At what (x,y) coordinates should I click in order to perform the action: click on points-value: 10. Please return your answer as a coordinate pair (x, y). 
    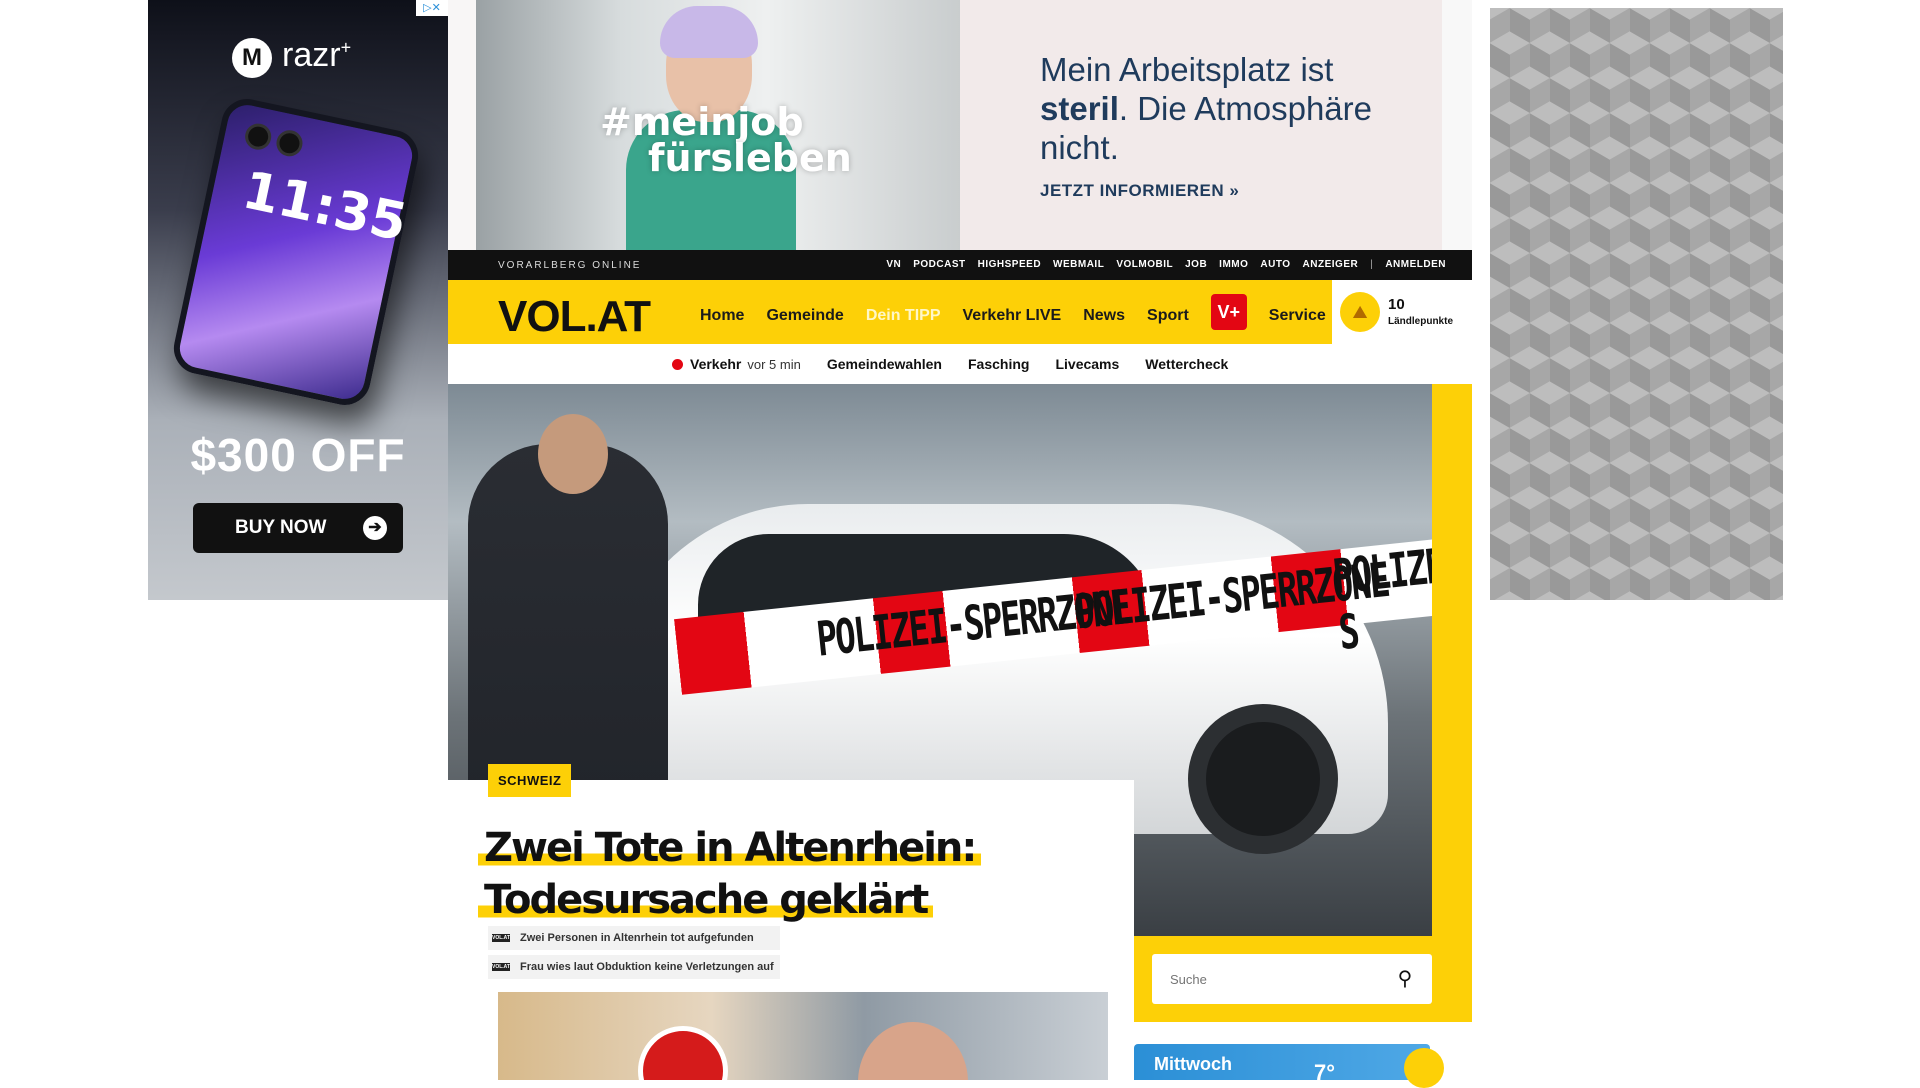
    Looking at the image, I should click on (1396, 304).